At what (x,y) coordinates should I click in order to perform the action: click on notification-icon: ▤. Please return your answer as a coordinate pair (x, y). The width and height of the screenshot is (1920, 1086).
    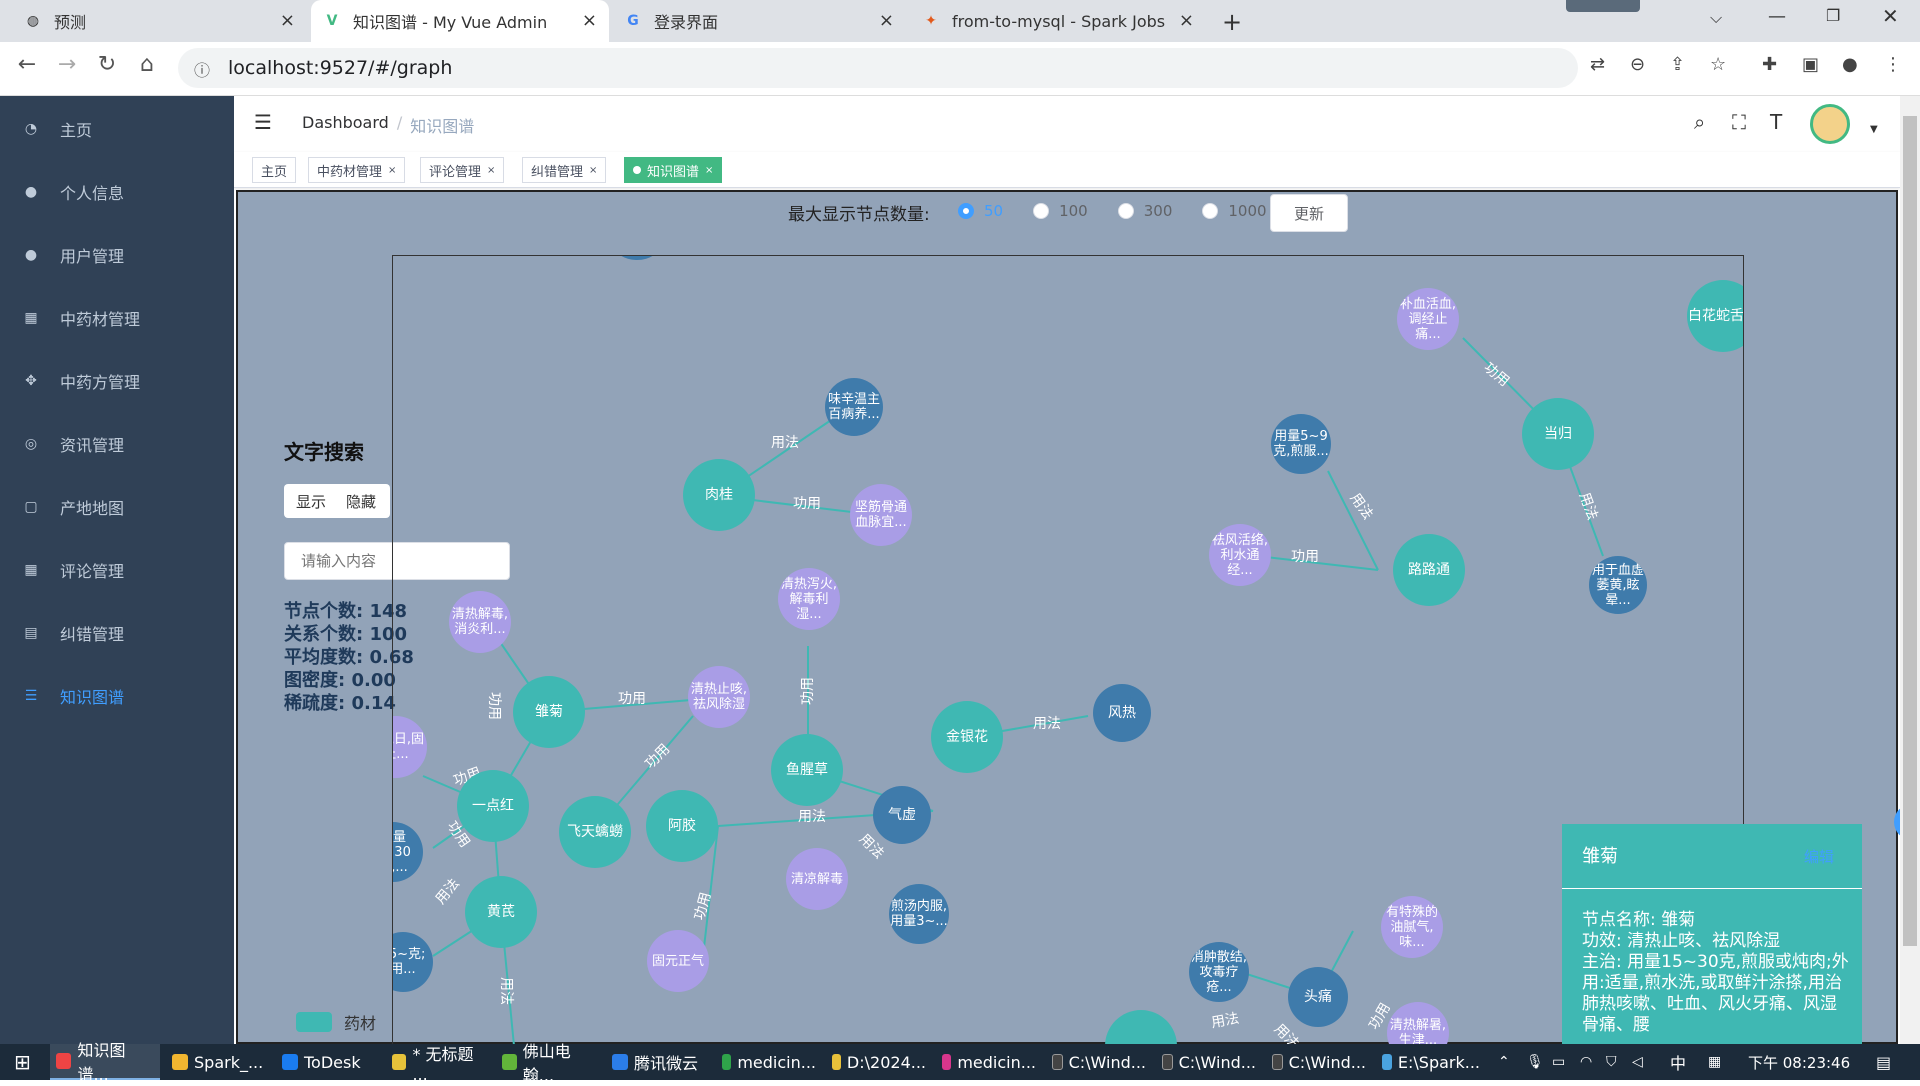
    Looking at the image, I should click on (1883, 1062).